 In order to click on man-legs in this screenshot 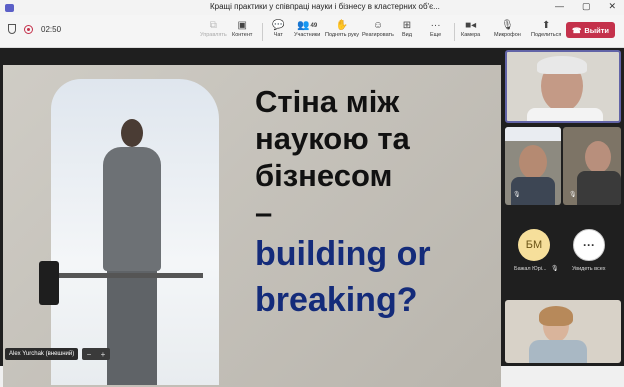, I will do `click(132, 325)`.